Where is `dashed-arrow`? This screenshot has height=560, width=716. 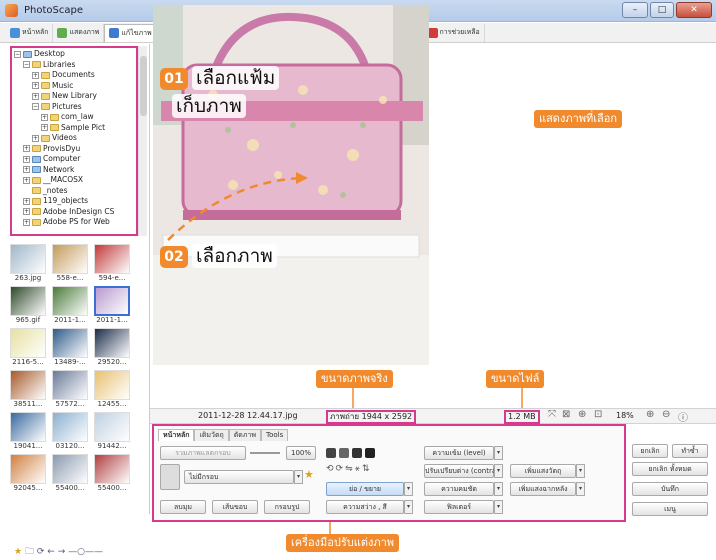
dashed-arrow is located at coordinates (236, 208).